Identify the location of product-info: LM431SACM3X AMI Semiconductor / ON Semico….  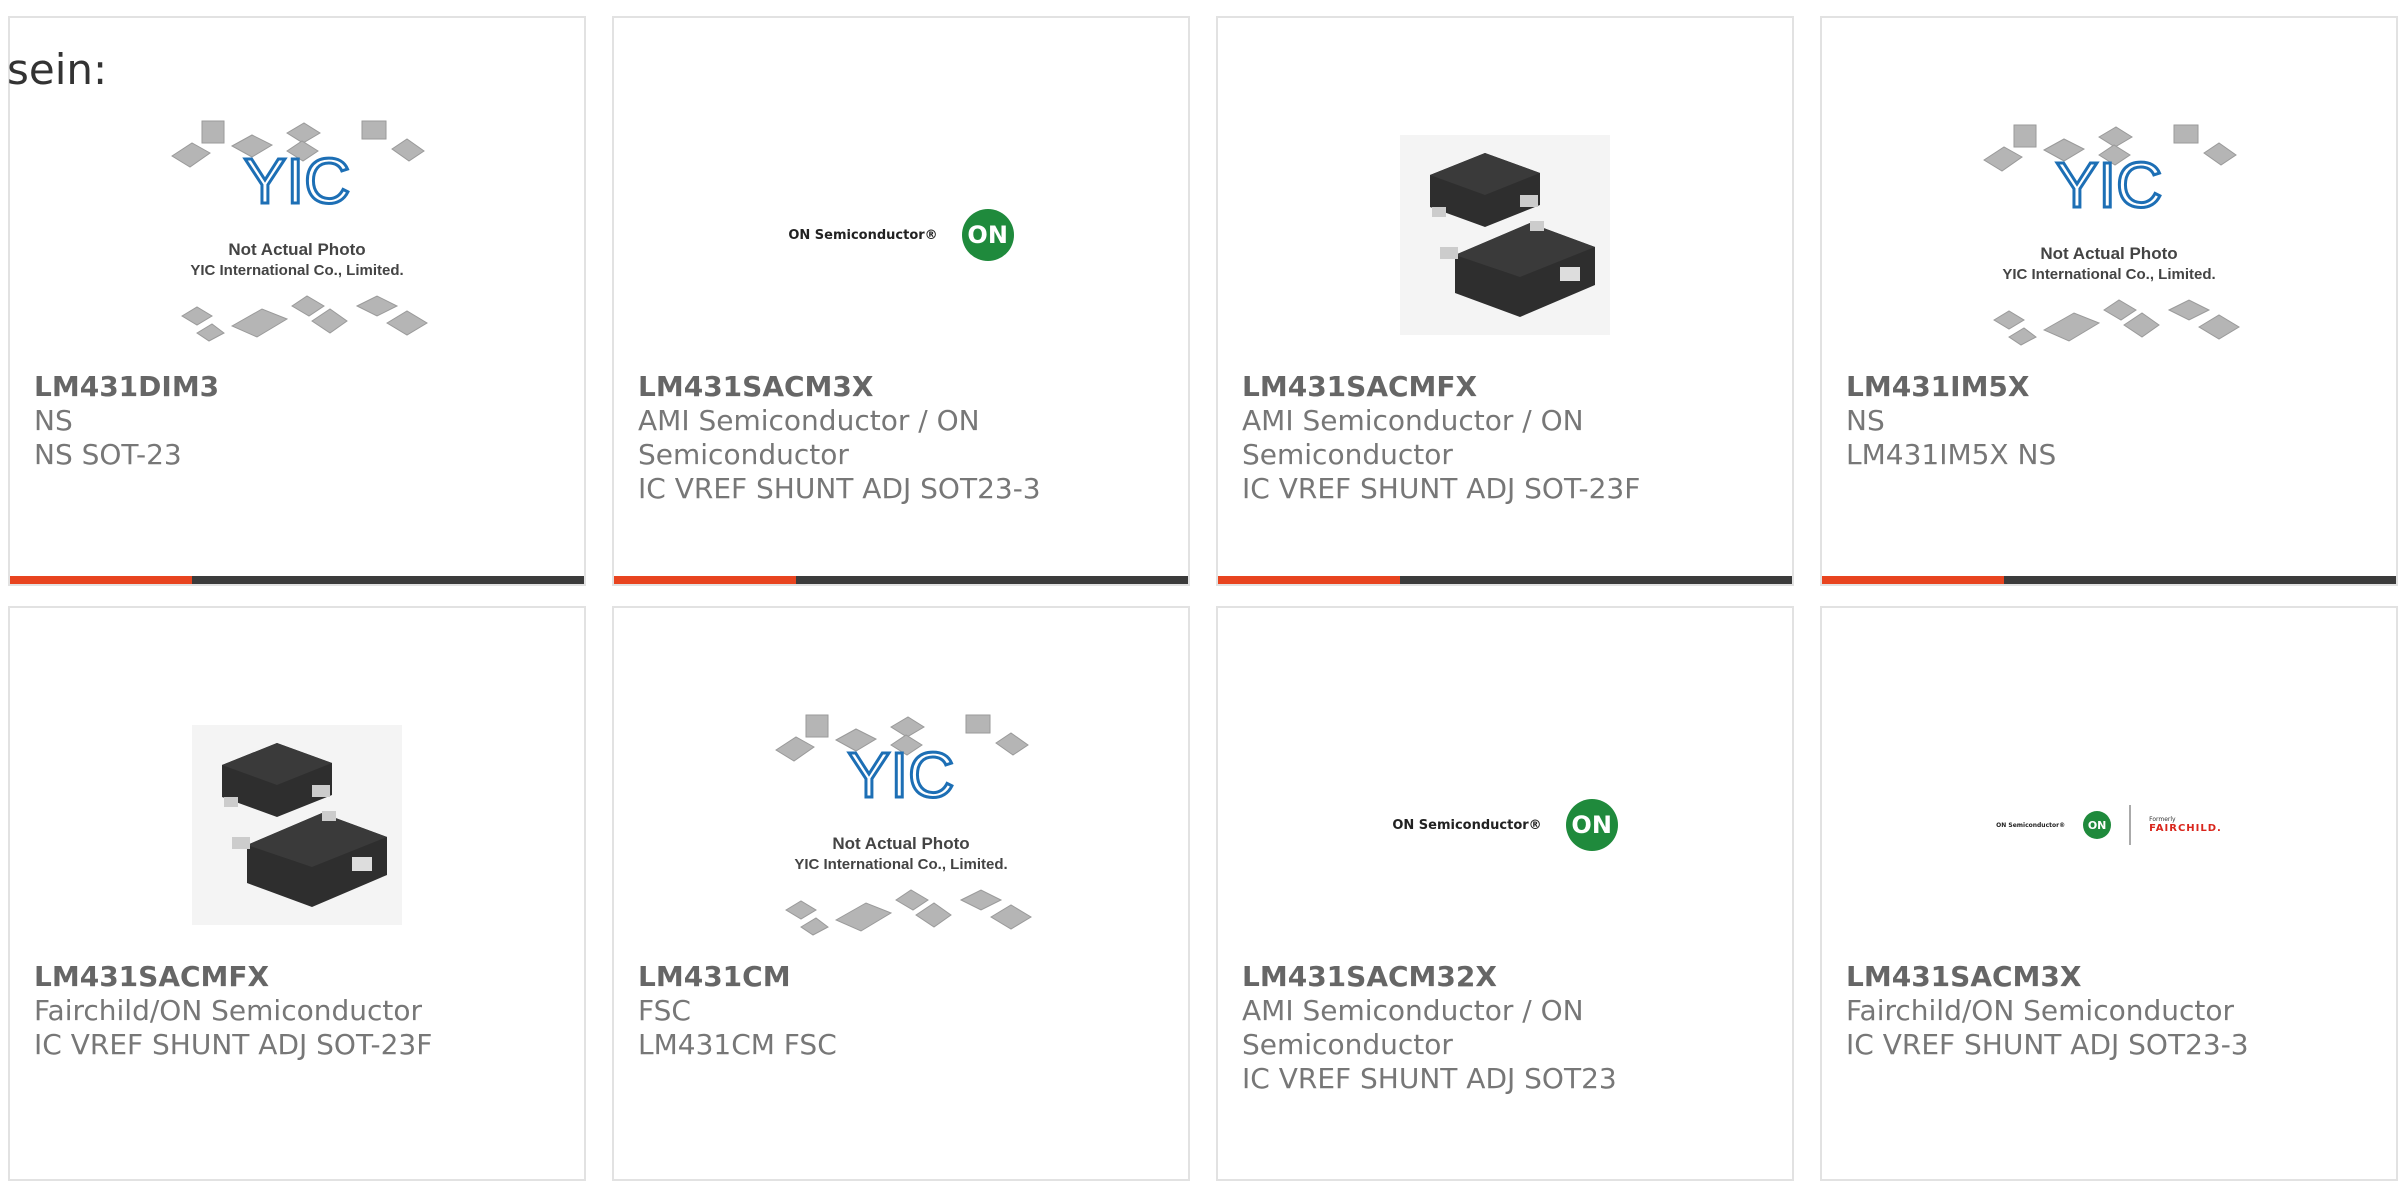
(893, 438).